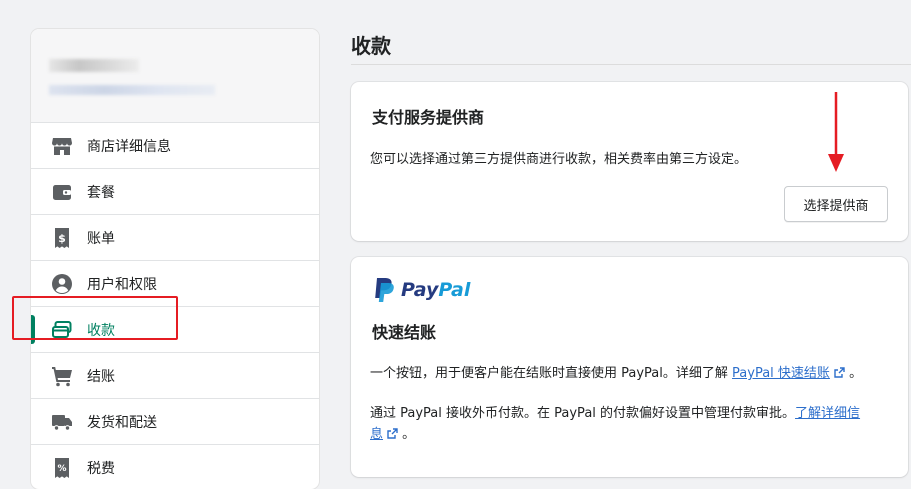 This screenshot has width=911, height=489. What do you see at coordinates (62, 377) in the screenshot?
I see `cart-icon` at bounding box center [62, 377].